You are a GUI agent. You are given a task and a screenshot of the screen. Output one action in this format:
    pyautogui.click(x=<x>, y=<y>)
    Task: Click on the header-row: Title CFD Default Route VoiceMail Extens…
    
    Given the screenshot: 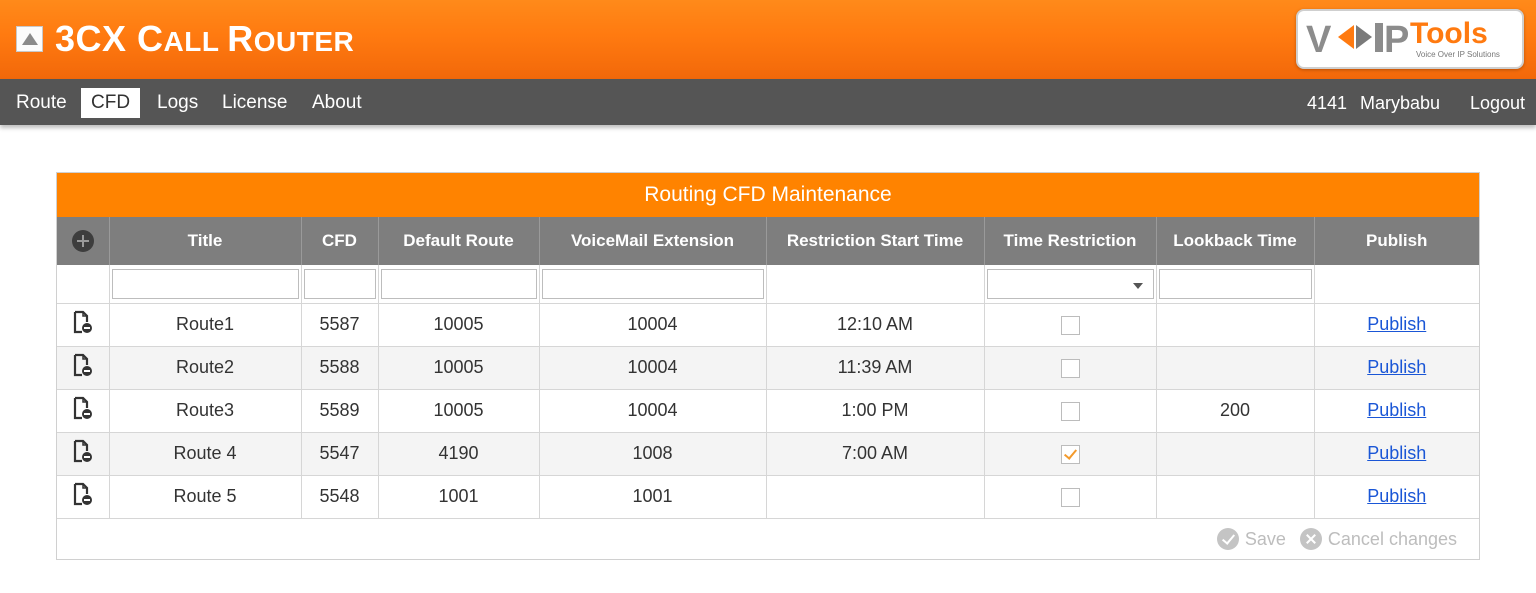 What is the action you would take?
    pyautogui.click(x=768, y=241)
    